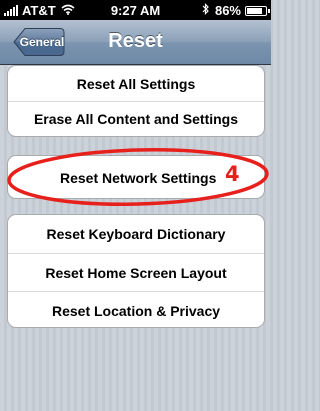  Describe the element at coordinates (136, 309) in the screenshot. I see `reset-location-privacy-button: Reset Location & Privacy` at that location.